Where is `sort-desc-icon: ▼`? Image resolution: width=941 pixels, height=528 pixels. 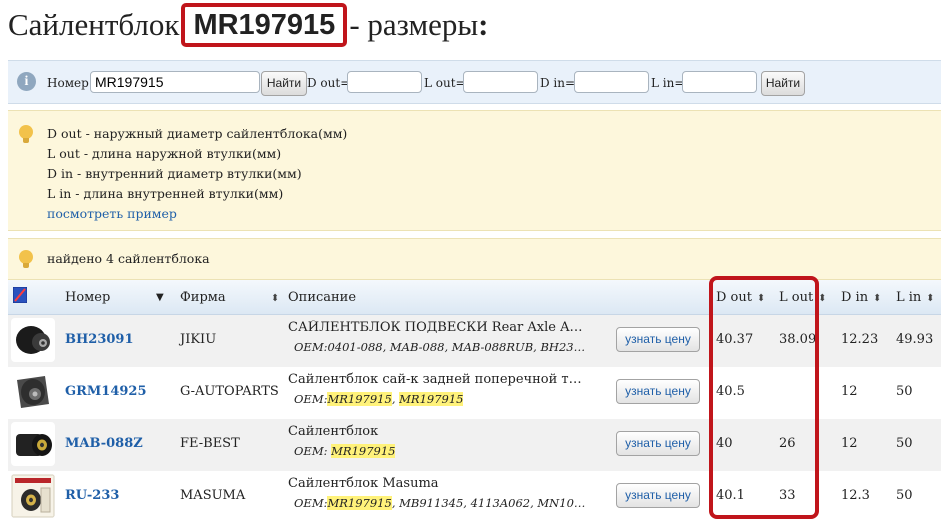
sort-desc-icon: ▼ is located at coordinates (160, 297).